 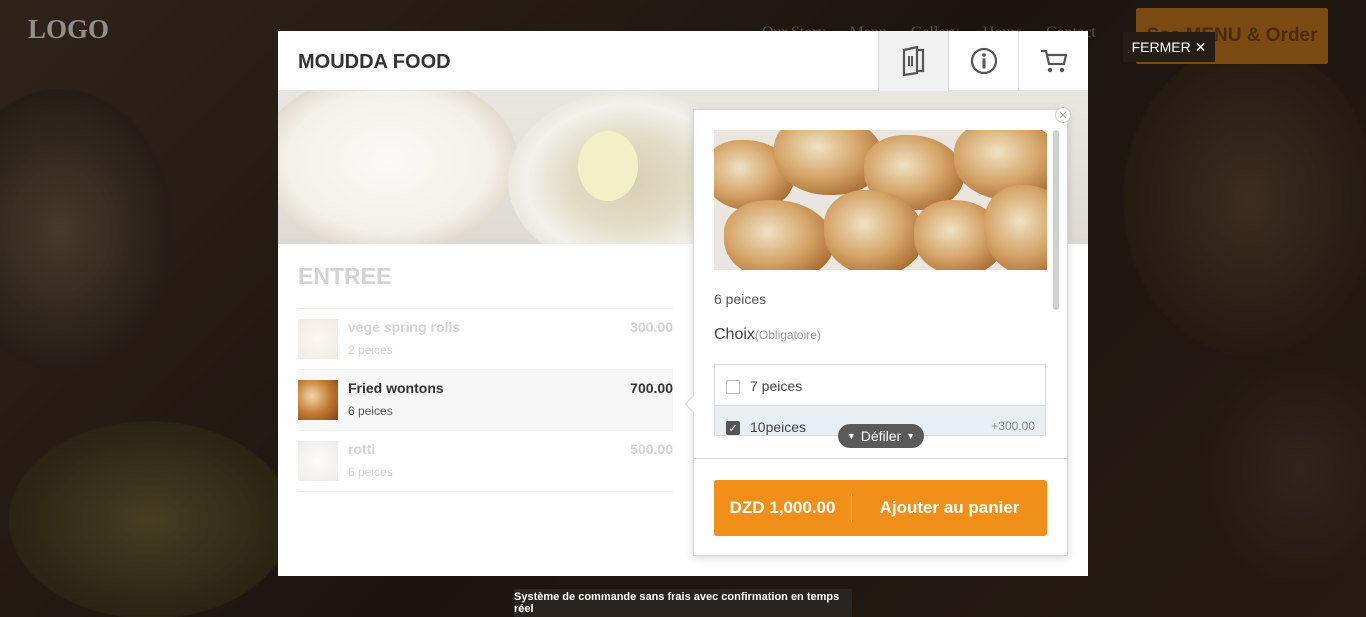 I want to click on restaurant-title: MOUDDA FOOD, so click(x=374, y=62).